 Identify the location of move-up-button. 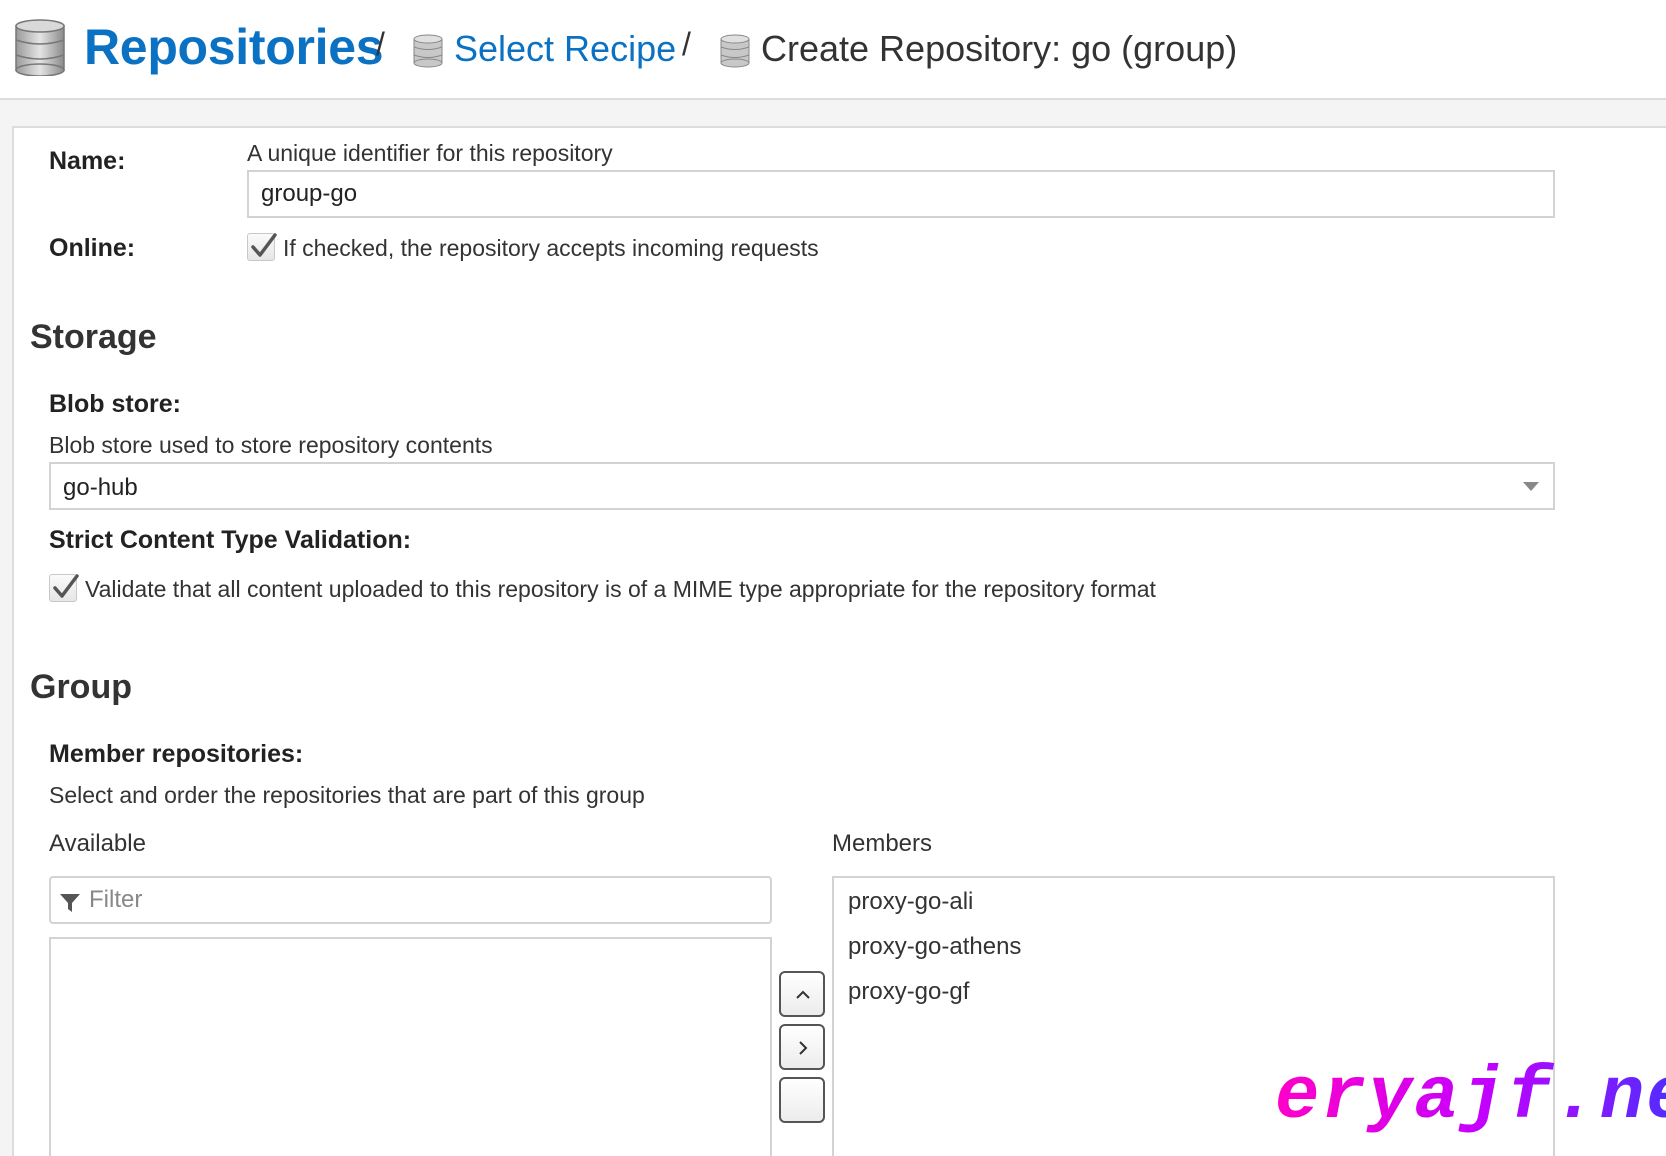
(802, 994).